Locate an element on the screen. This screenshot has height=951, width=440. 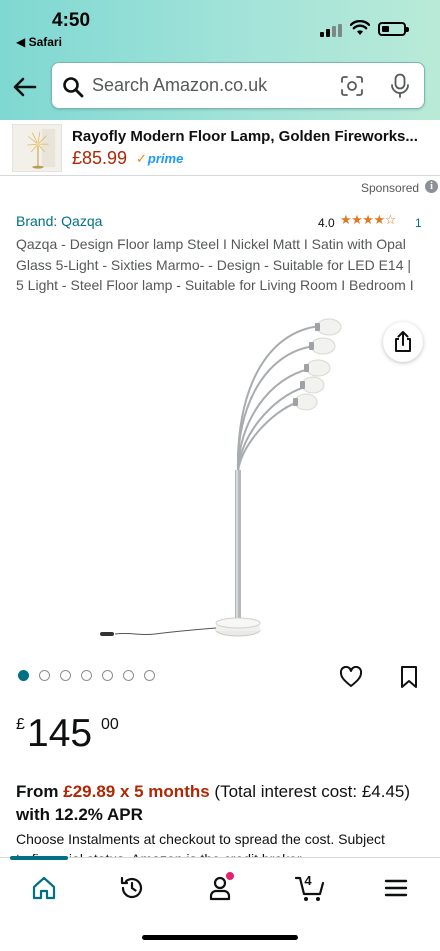
home-indicator is located at coordinates (220, 937).